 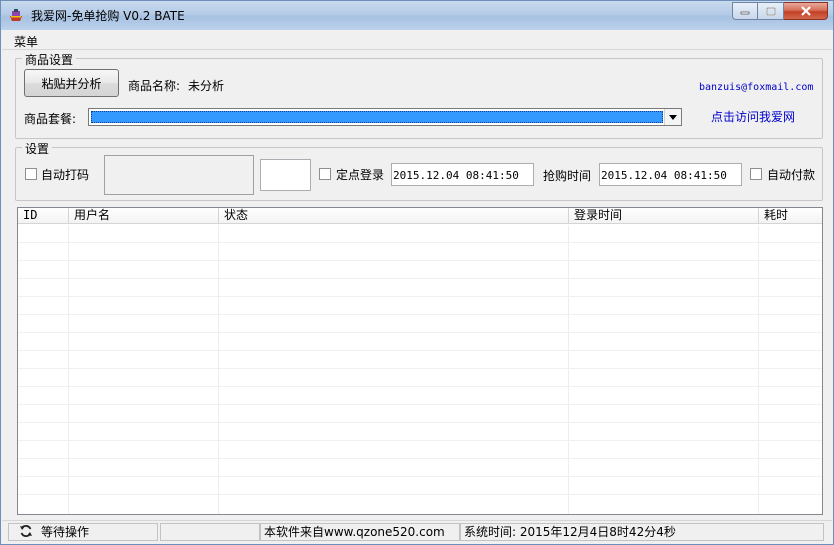 I want to click on column-header-id: ID, so click(x=43, y=216).